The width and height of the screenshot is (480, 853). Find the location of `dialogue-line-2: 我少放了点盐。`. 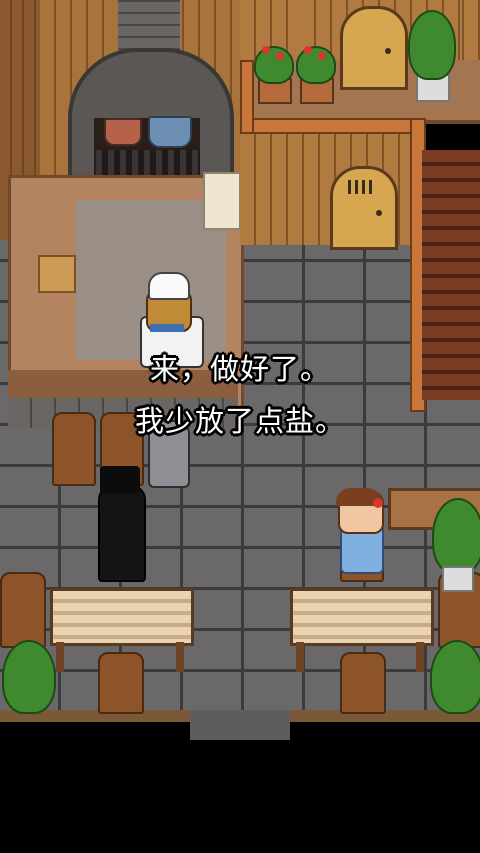

dialogue-line-2: 我少放了点盐。 is located at coordinates (240, 419).